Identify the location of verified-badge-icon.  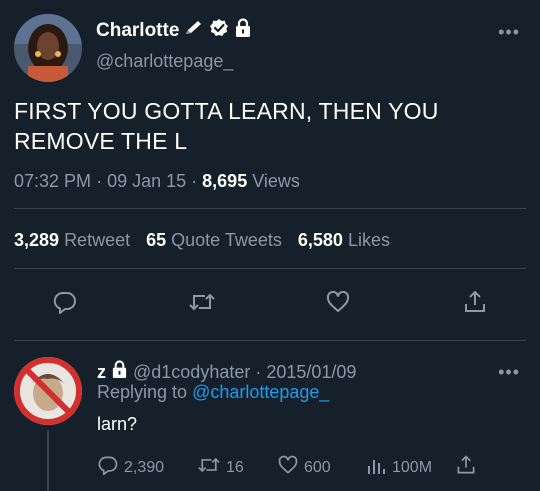
(219, 31).